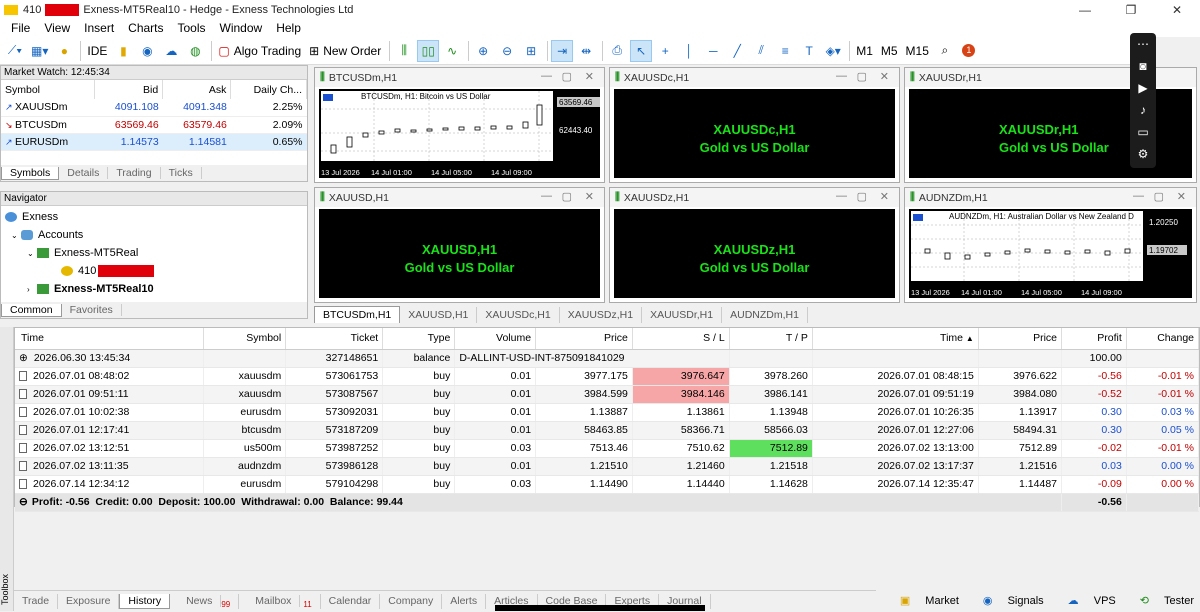 Image resolution: width=1200 pixels, height=612 pixels. I want to click on table-row: ↗ XAUUSDm 4091.108 4091.348 2.25%, so click(154, 108).